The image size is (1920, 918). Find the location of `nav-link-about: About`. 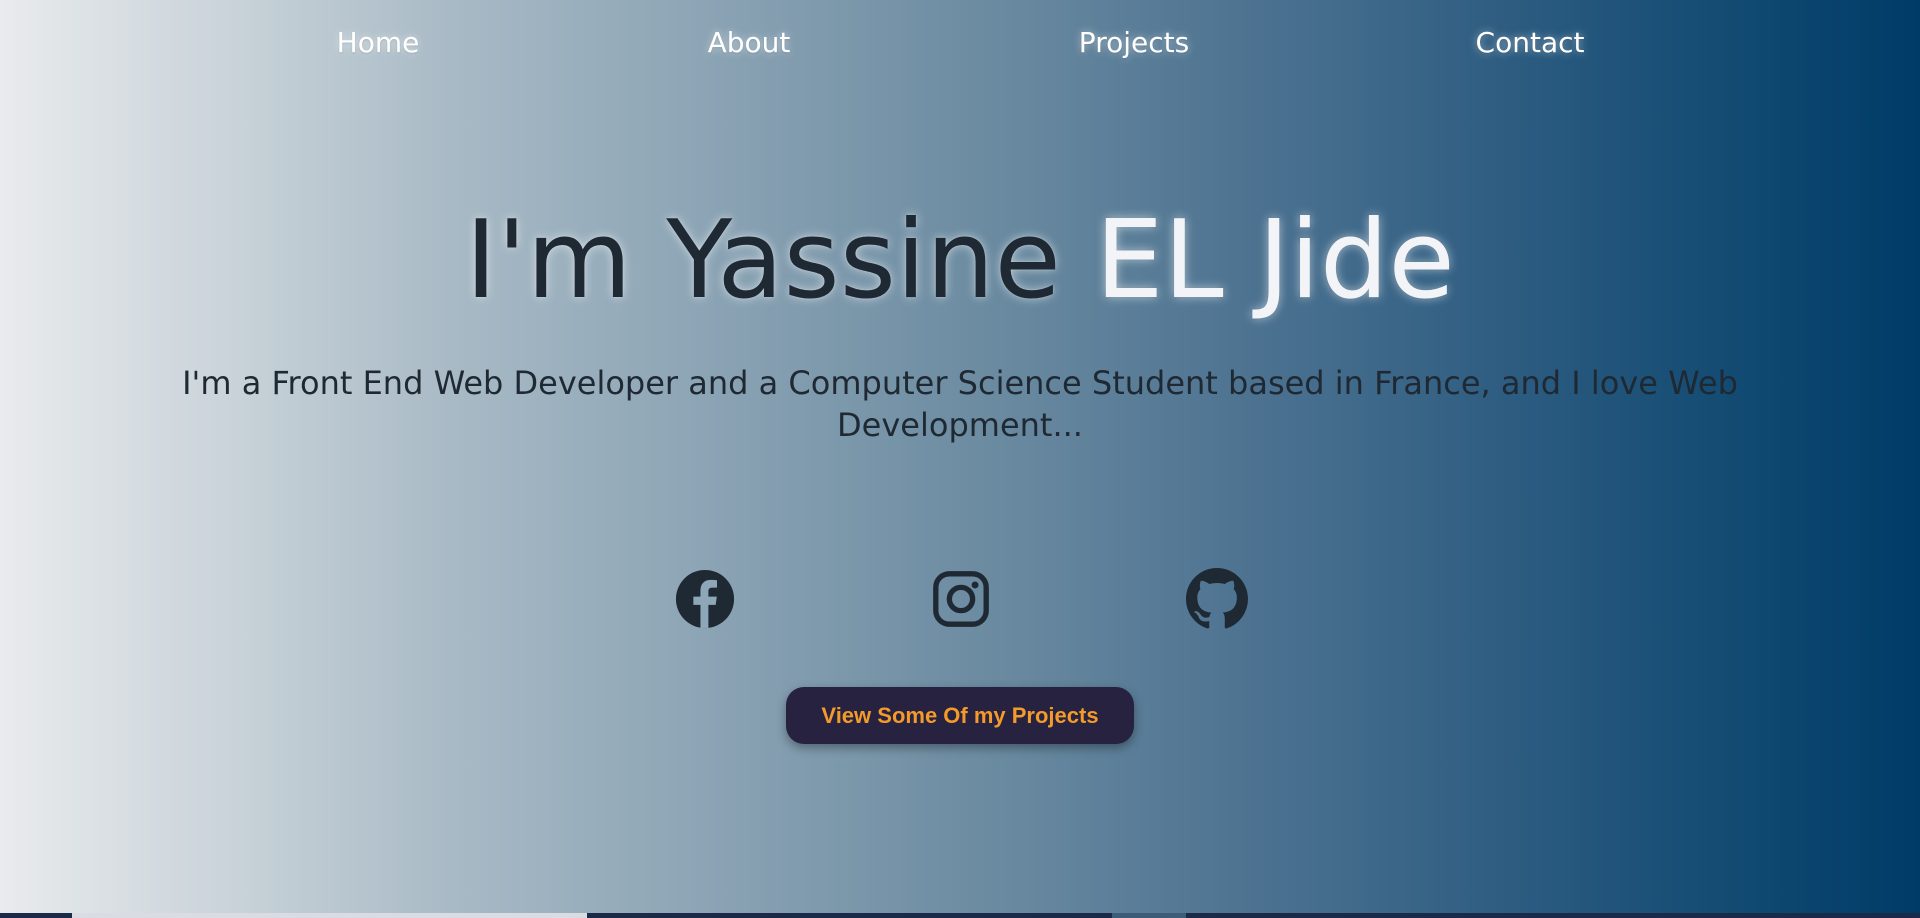

nav-link-about: About is located at coordinates (749, 42).